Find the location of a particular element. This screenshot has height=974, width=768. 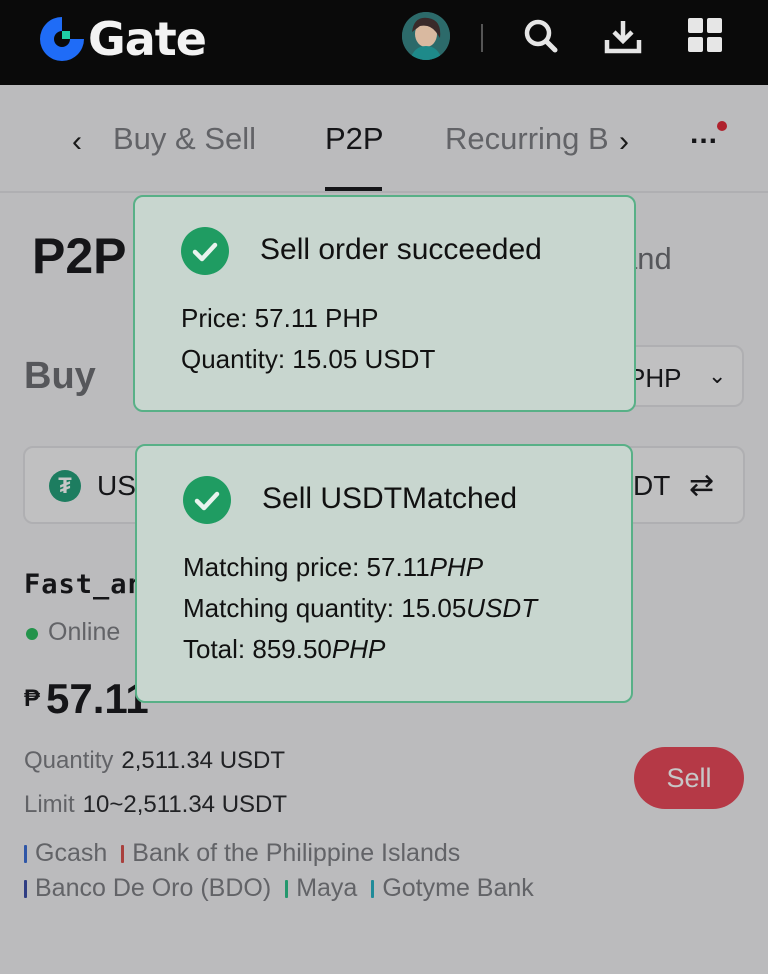

top-bar: Gate is located at coordinates (384, 42).